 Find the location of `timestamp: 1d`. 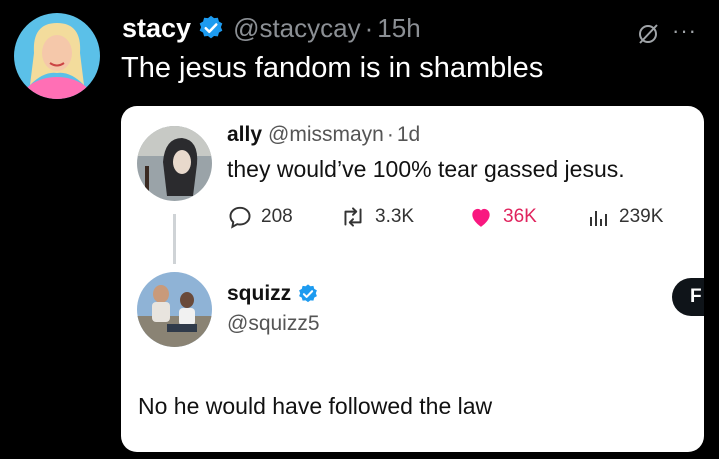

timestamp: 1d is located at coordinates (408, 135).